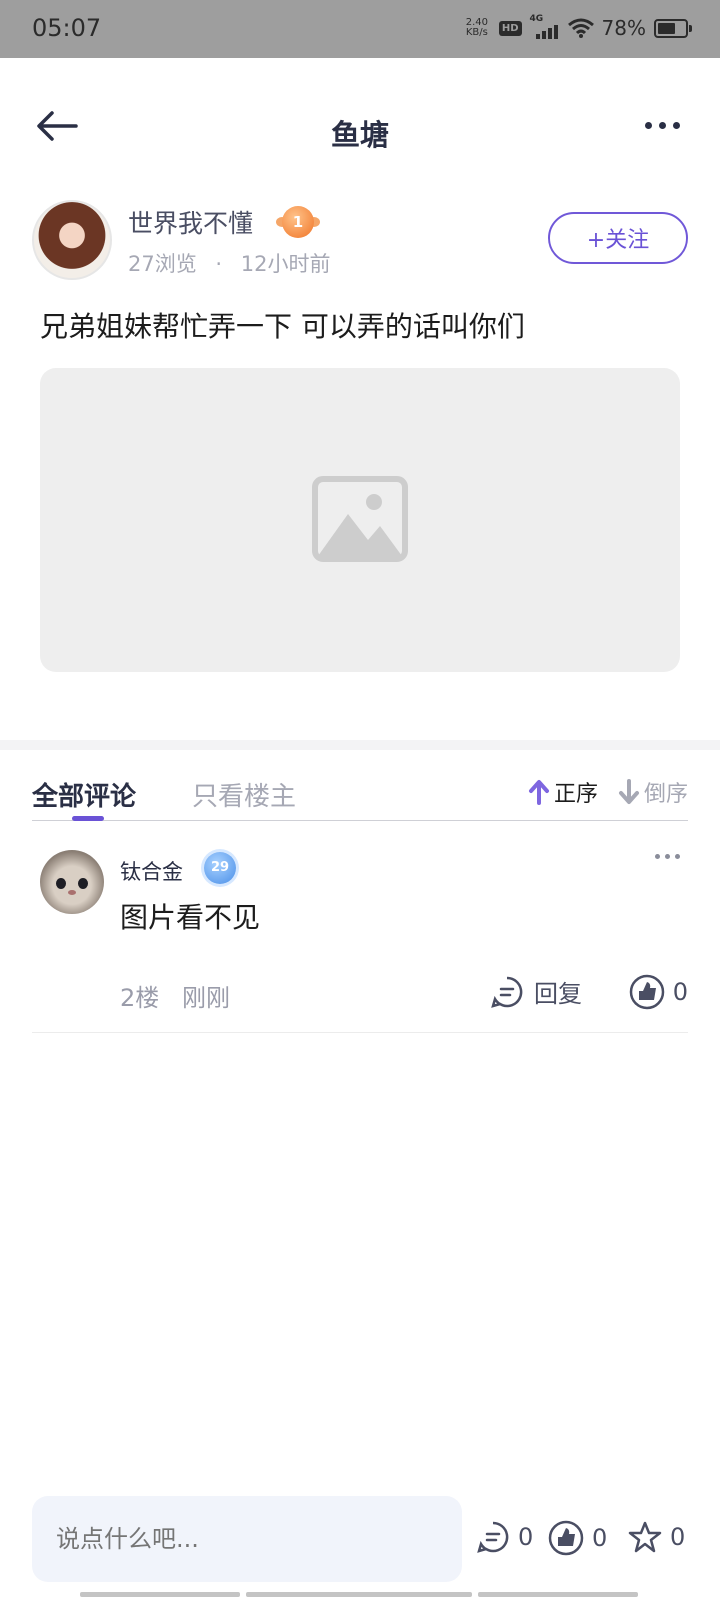 This screenshot has height=1600, width=720. Describe the element at coordinates (151, 871) in the screenshot. I see `commenter-name: 钛合金` at that location.